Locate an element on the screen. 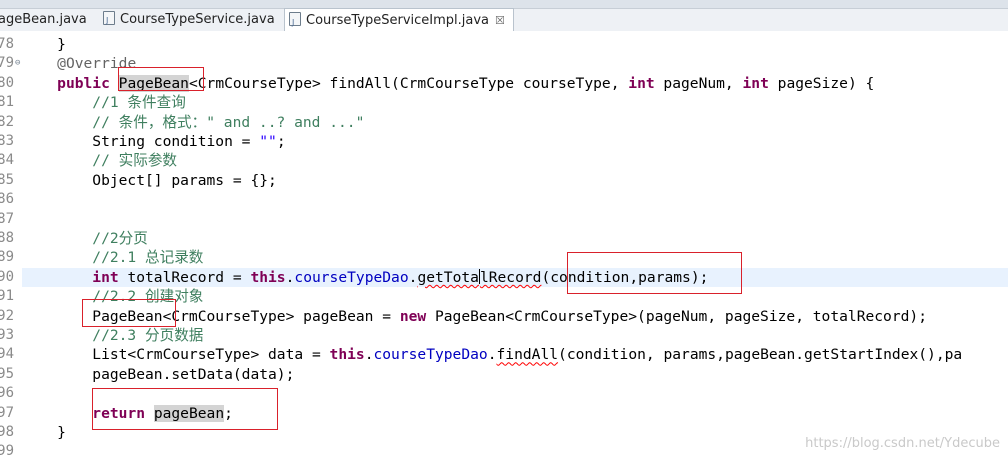 The image size is (1008, 462). line-number: 84 is located at coordinates (7, 160).